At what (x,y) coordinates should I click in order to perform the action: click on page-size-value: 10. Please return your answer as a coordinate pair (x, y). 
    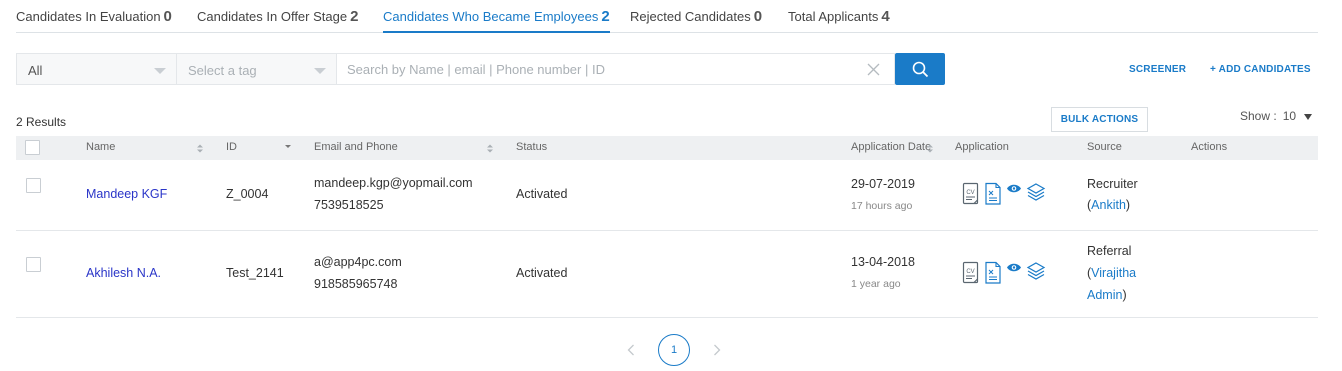
    Looking at the image, I should click on (1289, 116).